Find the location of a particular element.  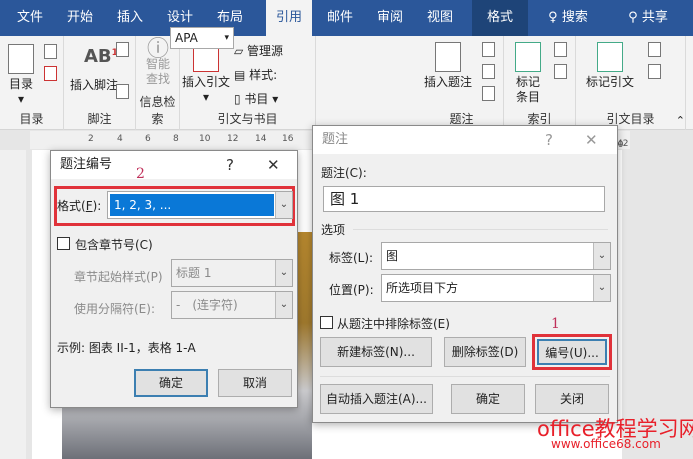

cross-reference-icon is located at coordinates (488, 93).